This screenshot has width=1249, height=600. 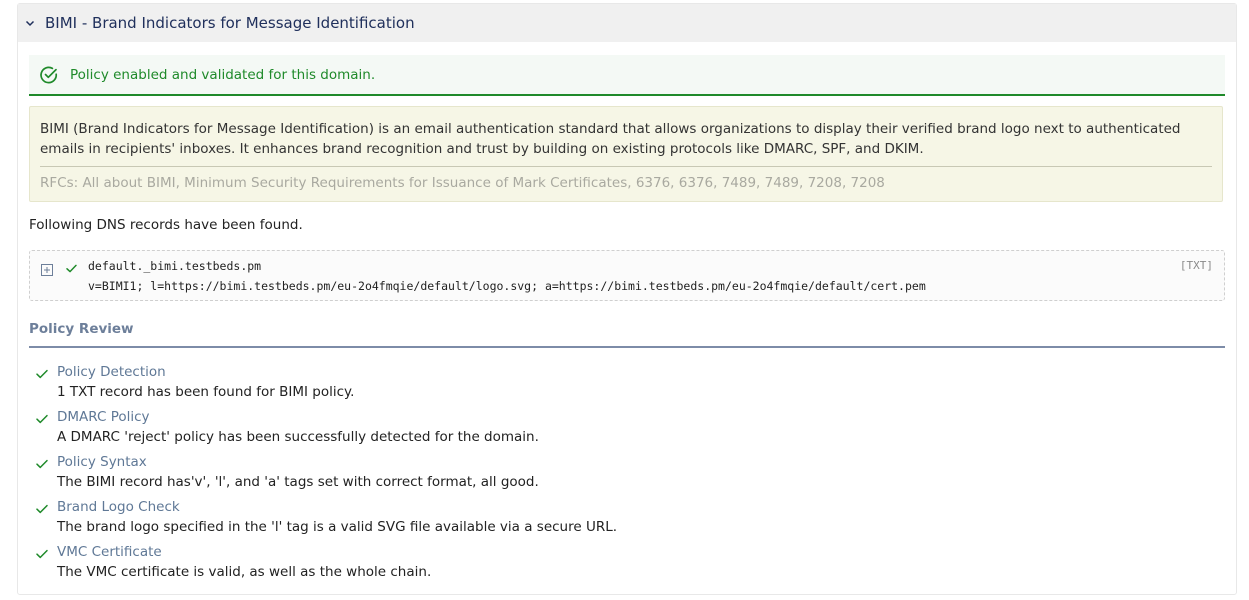 I want to click on policy-review-title: Policy Review, so click(x=627, y=334).